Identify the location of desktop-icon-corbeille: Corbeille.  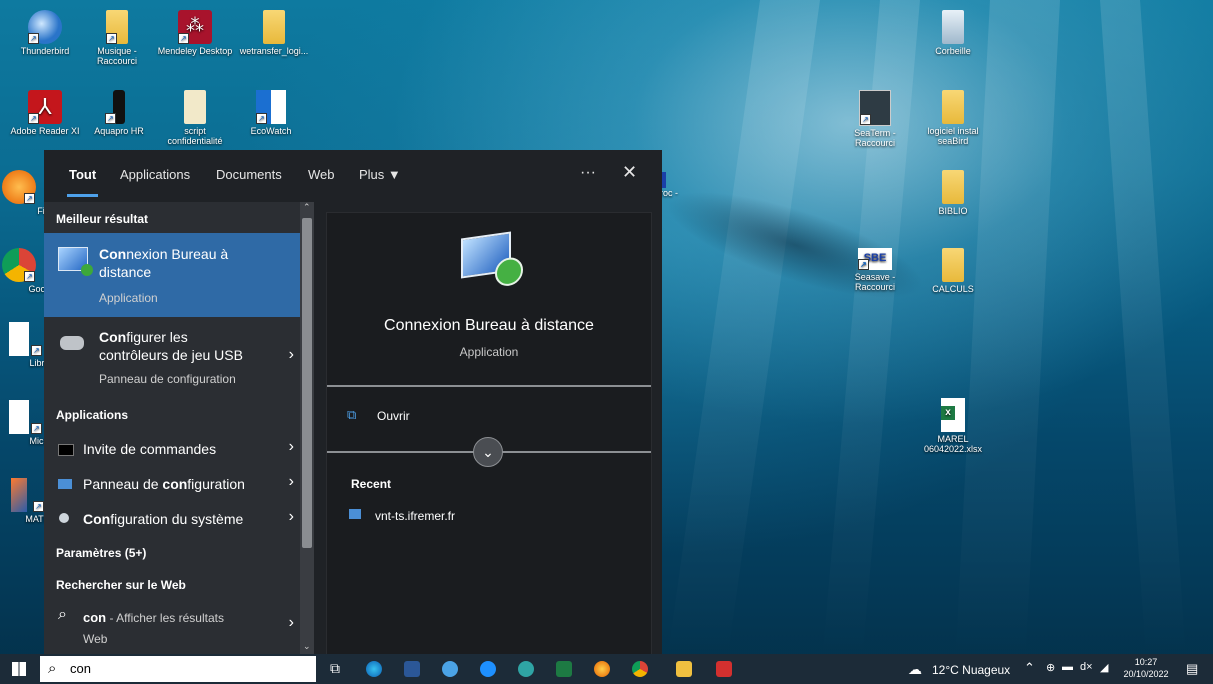
(953, 33).